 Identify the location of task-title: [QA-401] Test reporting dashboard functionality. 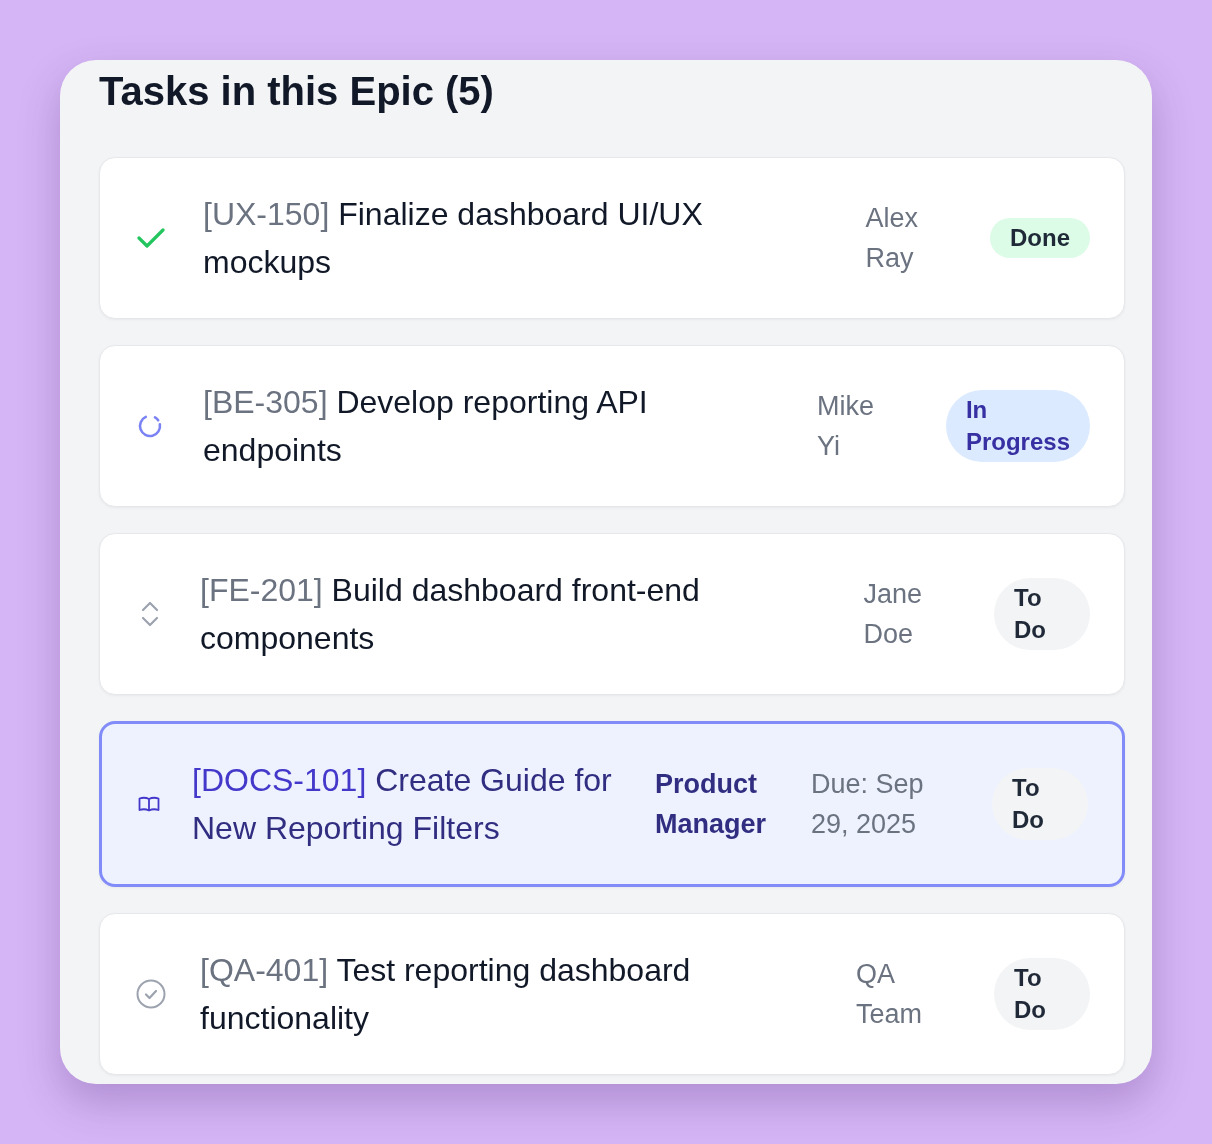
(446, 994).